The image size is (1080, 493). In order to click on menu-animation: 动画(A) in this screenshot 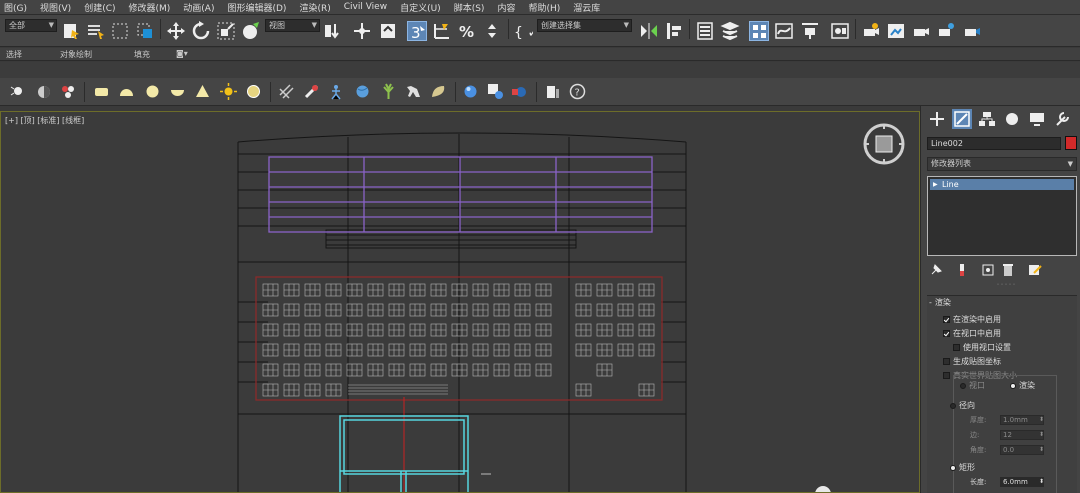, I will do `click(198, 7)`.